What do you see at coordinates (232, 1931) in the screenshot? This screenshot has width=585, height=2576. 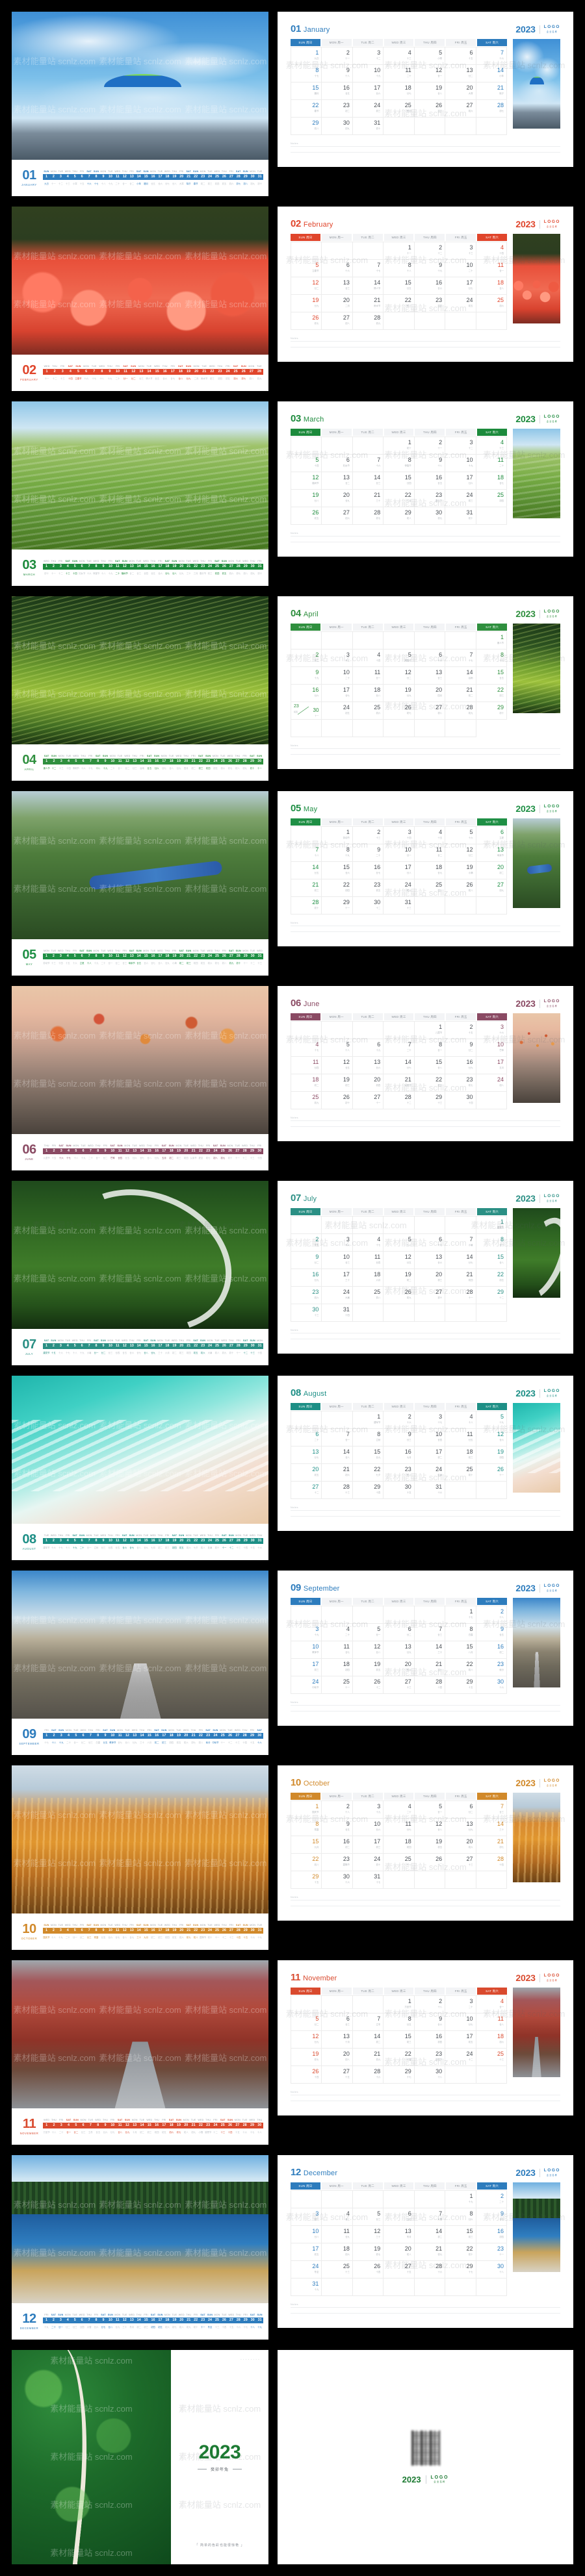 I see `strip-day-number: 27` at bounding box center [232, 1931].